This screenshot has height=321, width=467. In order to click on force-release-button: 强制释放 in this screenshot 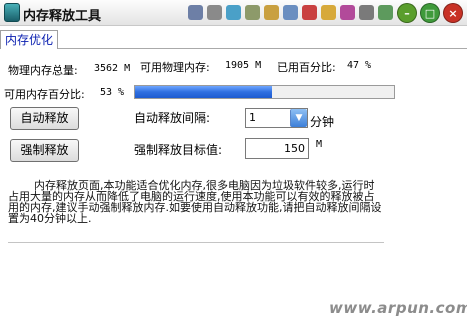, I will do `click(44, 150)`.